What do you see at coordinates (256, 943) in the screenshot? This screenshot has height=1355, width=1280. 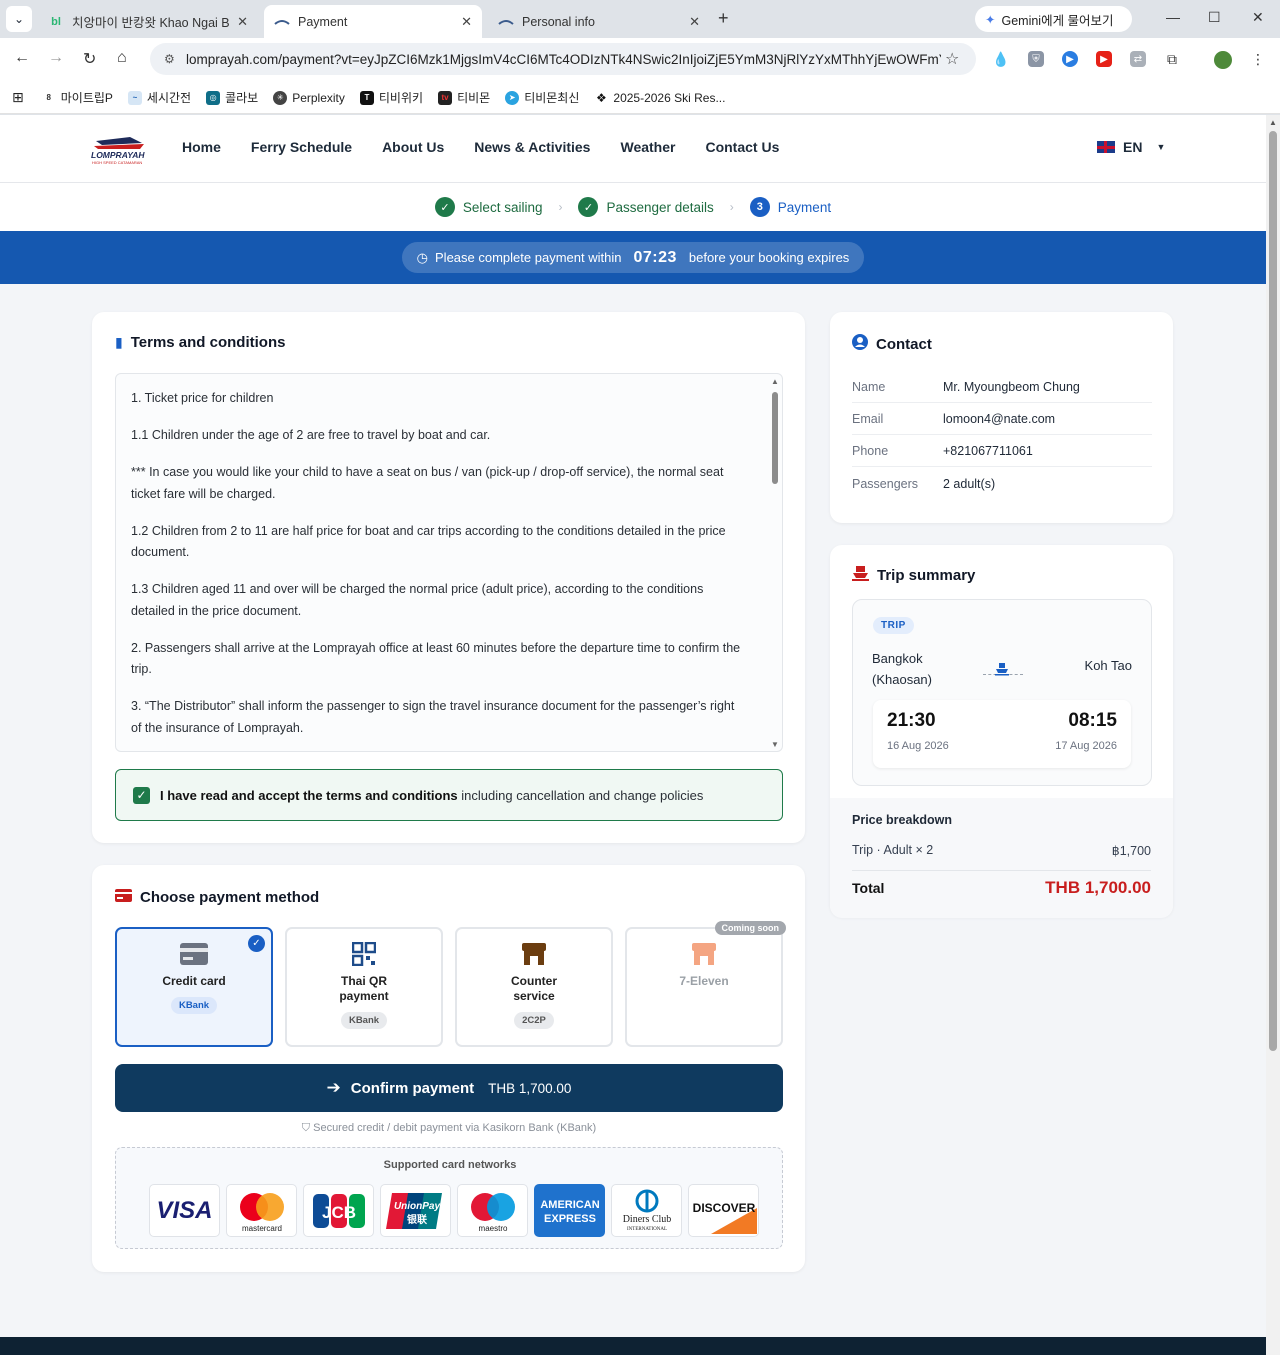 I see `selected-check-icon: ✓` at bounding box center [256, 943].